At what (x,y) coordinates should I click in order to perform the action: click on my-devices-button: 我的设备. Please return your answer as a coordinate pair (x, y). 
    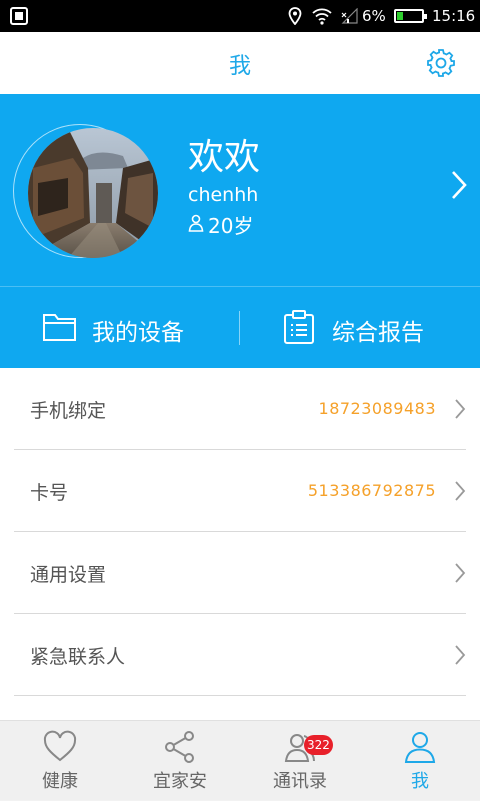
    Looking at the image, I should click on (119, 328).